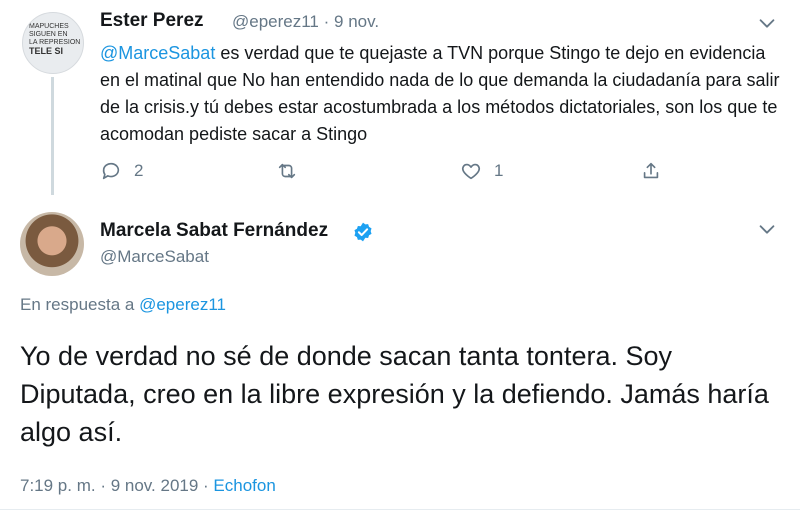  What do you see at coordinates (52, 136) in the screenshot?
I see `thread-connector-line` at bounding box center [52, 136].